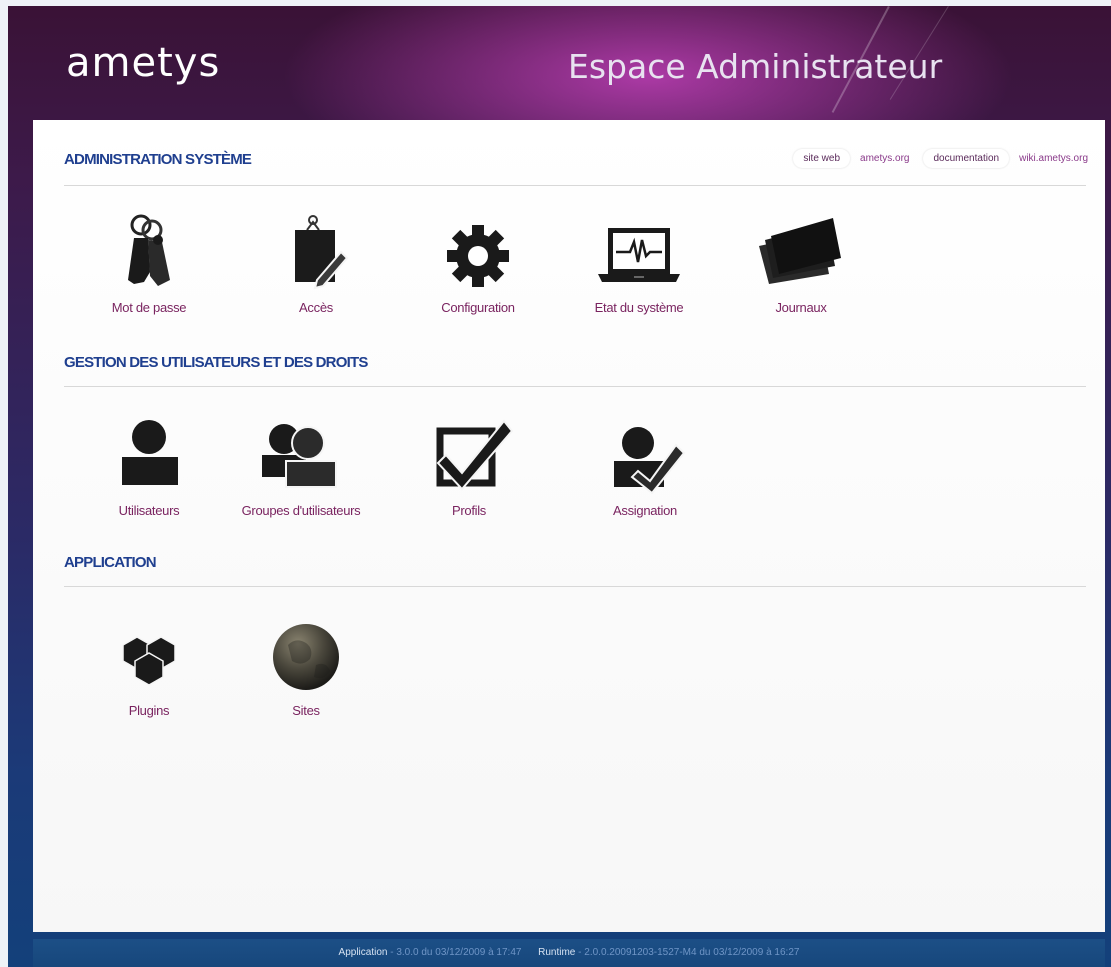  What do you see at coordinates (306, 655) in the screenshot?
I see `globe-icon` at bounding box center [306, 655].